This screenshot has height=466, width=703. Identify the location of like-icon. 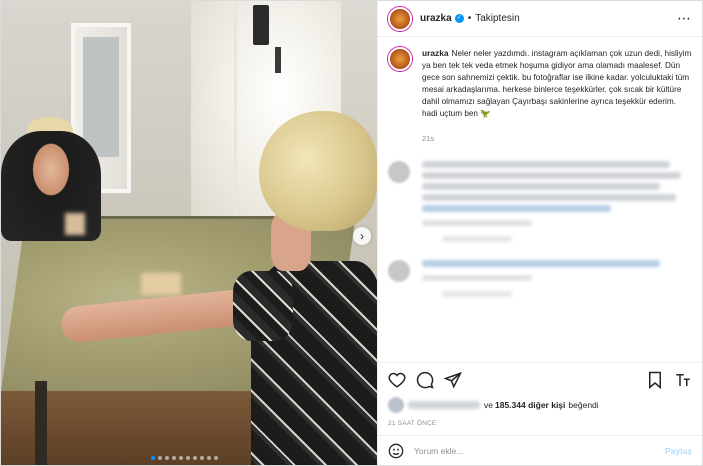
(397, 380).